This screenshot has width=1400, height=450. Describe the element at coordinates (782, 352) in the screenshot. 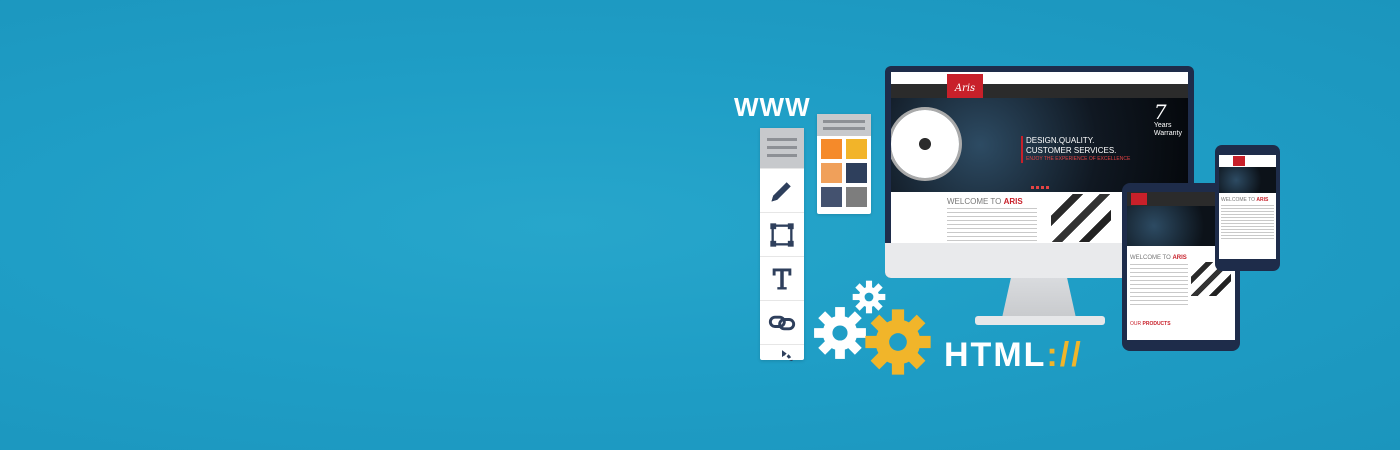

I see `rotate-icon` at that location.